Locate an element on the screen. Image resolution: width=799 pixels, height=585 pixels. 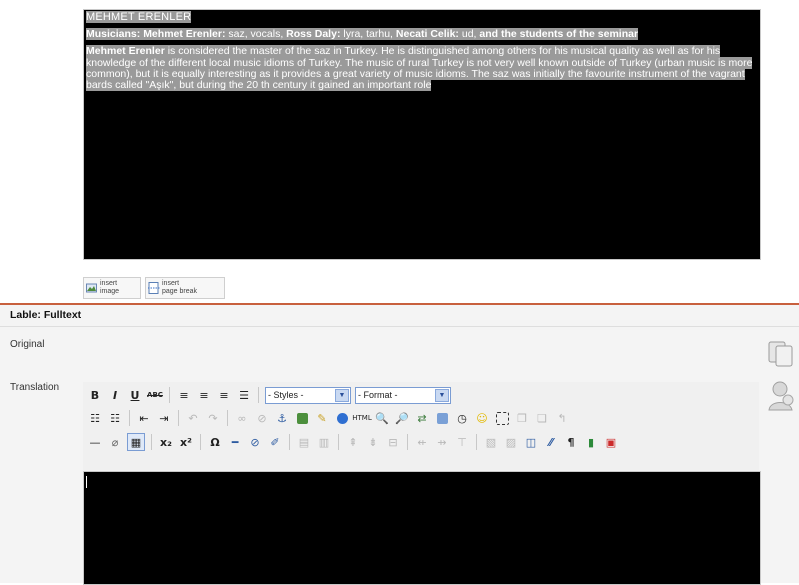
show-blocks-button: ¶ is located at coordinates (571, 442).